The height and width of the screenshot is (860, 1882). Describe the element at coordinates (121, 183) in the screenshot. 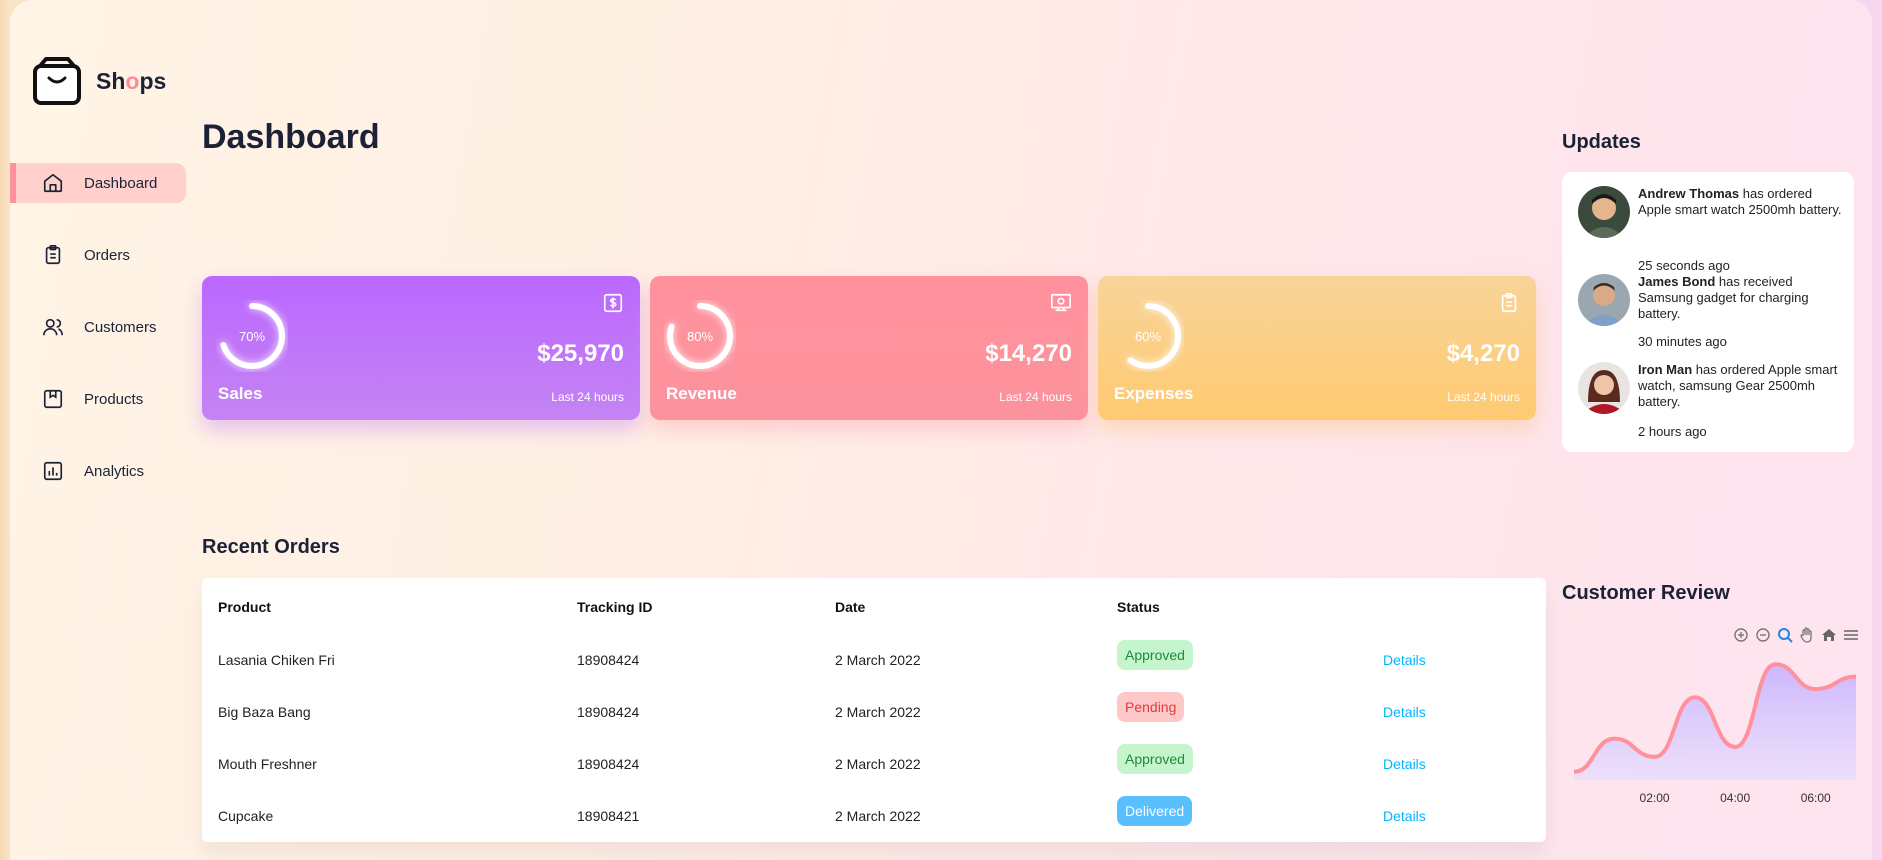

I see `sidebar-item-label: Dashboard` at that location.